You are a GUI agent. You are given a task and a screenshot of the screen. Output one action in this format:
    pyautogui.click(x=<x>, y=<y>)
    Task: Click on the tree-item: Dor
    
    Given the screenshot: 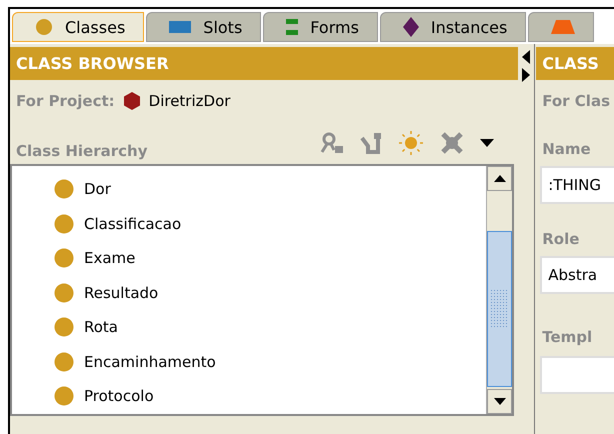 What is the action you would take?
    pyautogui.click(x=97, y=189)
    